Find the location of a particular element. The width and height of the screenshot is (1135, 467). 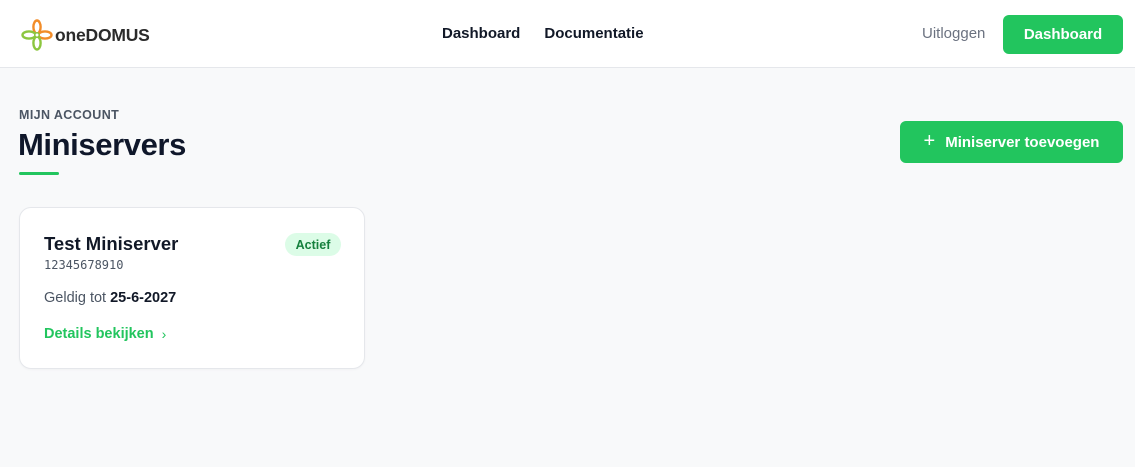

brand-name: oneDOMUS is located at coordinates (102, 34).